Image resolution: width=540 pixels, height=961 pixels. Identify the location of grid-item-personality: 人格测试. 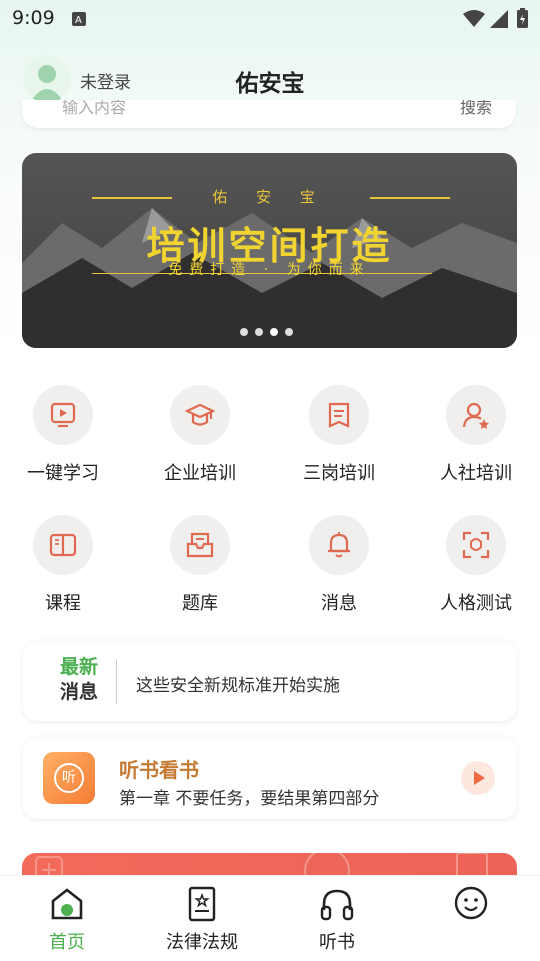
(476, 565).